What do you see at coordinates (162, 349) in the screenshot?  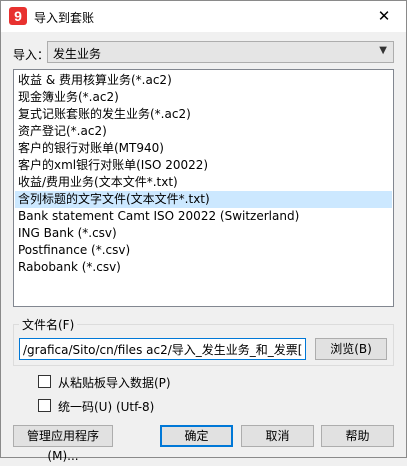 I see `filename-input` at bounding box center [162, 349].